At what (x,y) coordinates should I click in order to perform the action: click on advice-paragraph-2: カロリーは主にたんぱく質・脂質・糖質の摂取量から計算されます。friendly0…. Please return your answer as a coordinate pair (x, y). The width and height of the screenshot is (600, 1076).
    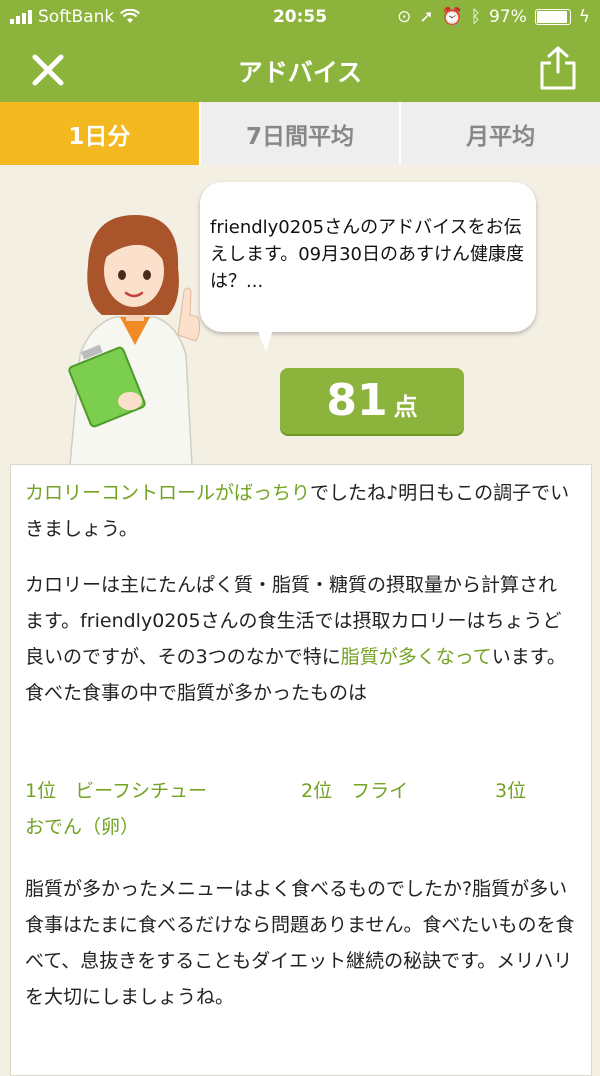
    Looking at the image, I should click on (300, 639).